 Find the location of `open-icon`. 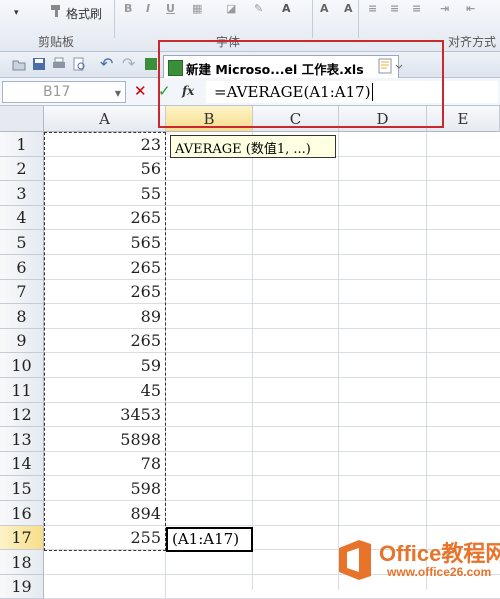

open-icon is located at coordinates (19, 64).